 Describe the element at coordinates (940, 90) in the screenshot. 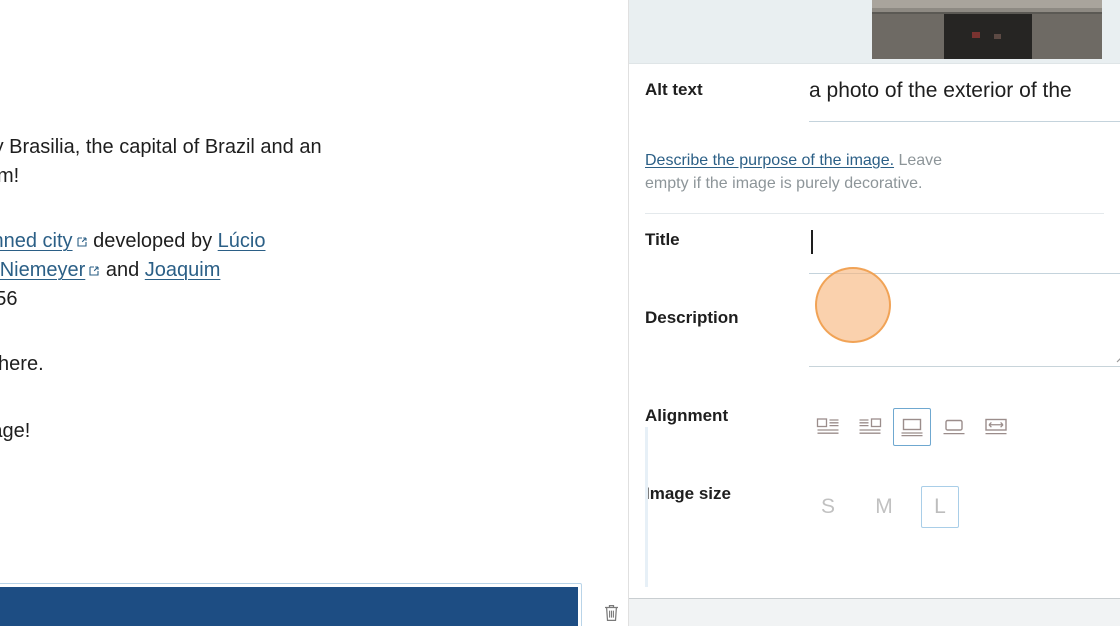

I see `alt-text-value: a photo of the exterior of the` at that location.